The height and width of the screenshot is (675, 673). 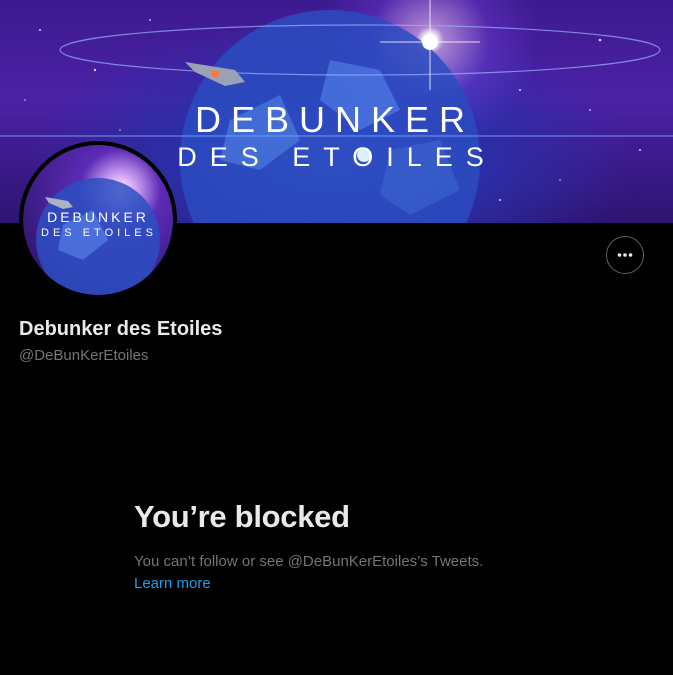 What do you see at coordinates (84, 355) in the screenshot?
I see `profile-handle: @DeBunKerEtoiles` at bounding box center [84, 355].